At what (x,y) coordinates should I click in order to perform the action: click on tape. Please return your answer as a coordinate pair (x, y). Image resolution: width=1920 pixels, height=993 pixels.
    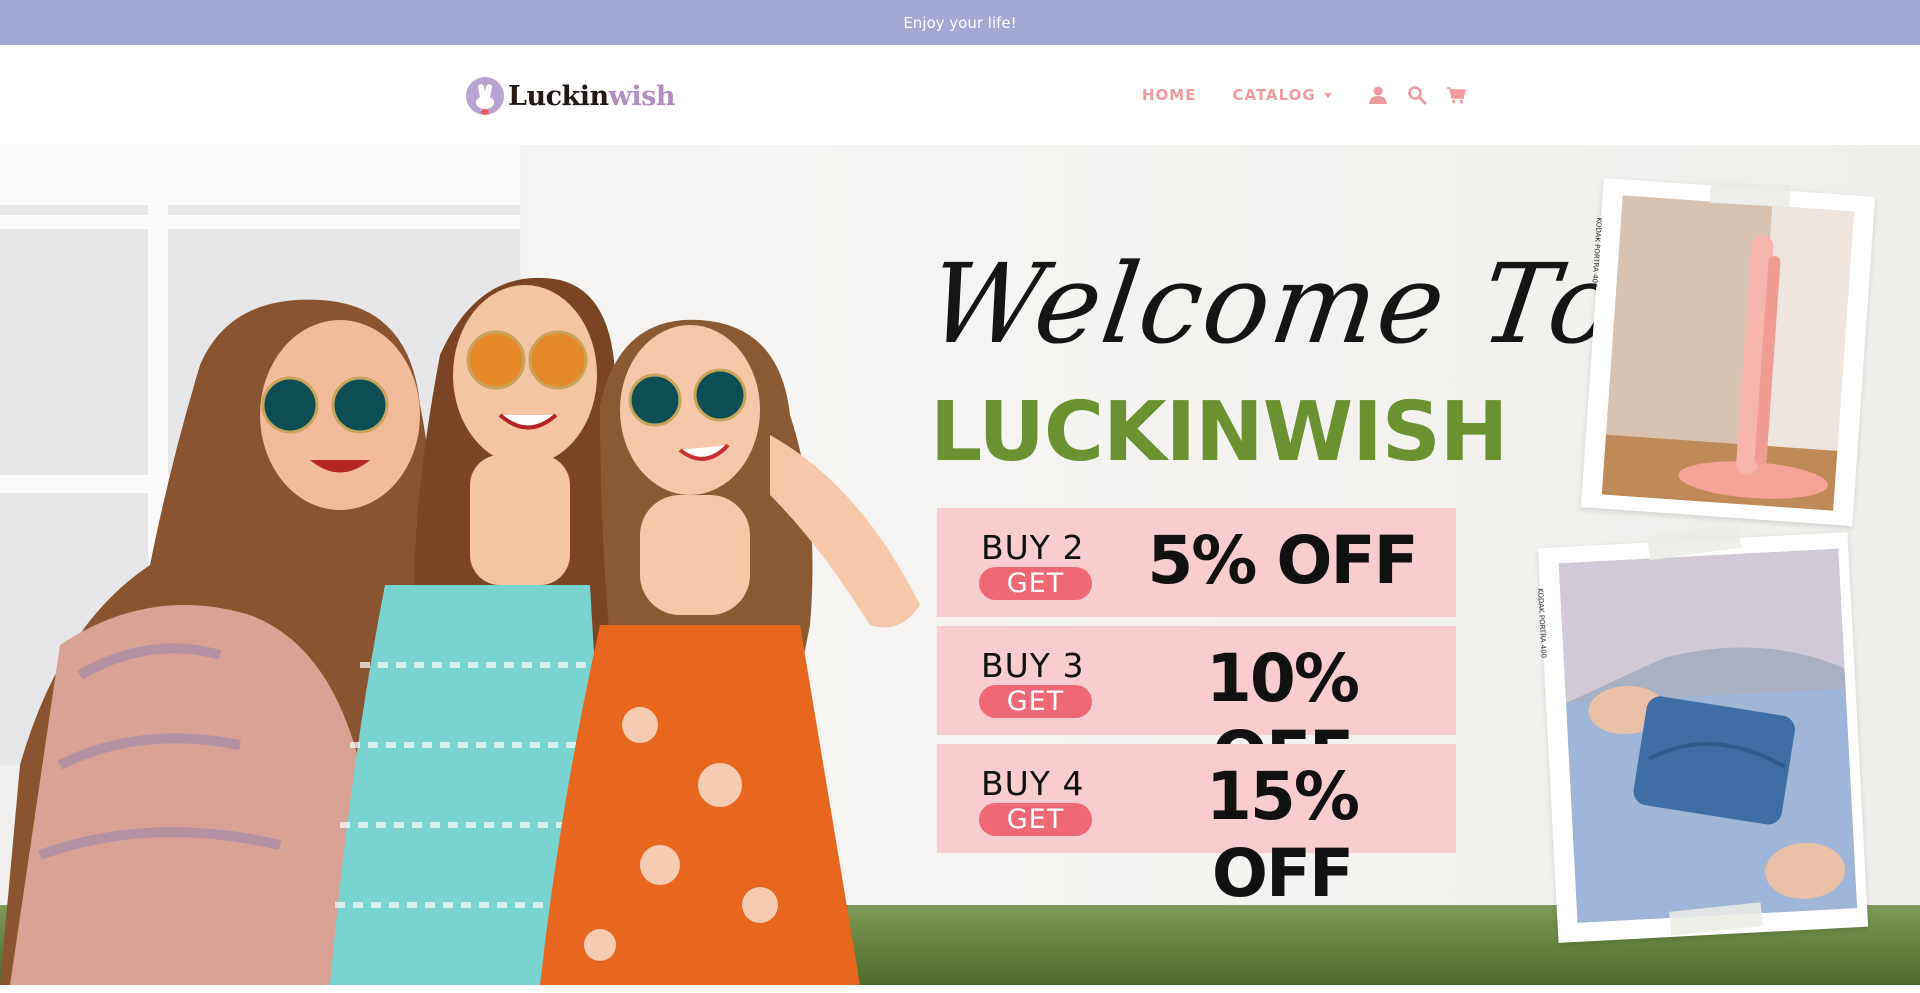
    Looking at the image, I should click on (1750, 194).